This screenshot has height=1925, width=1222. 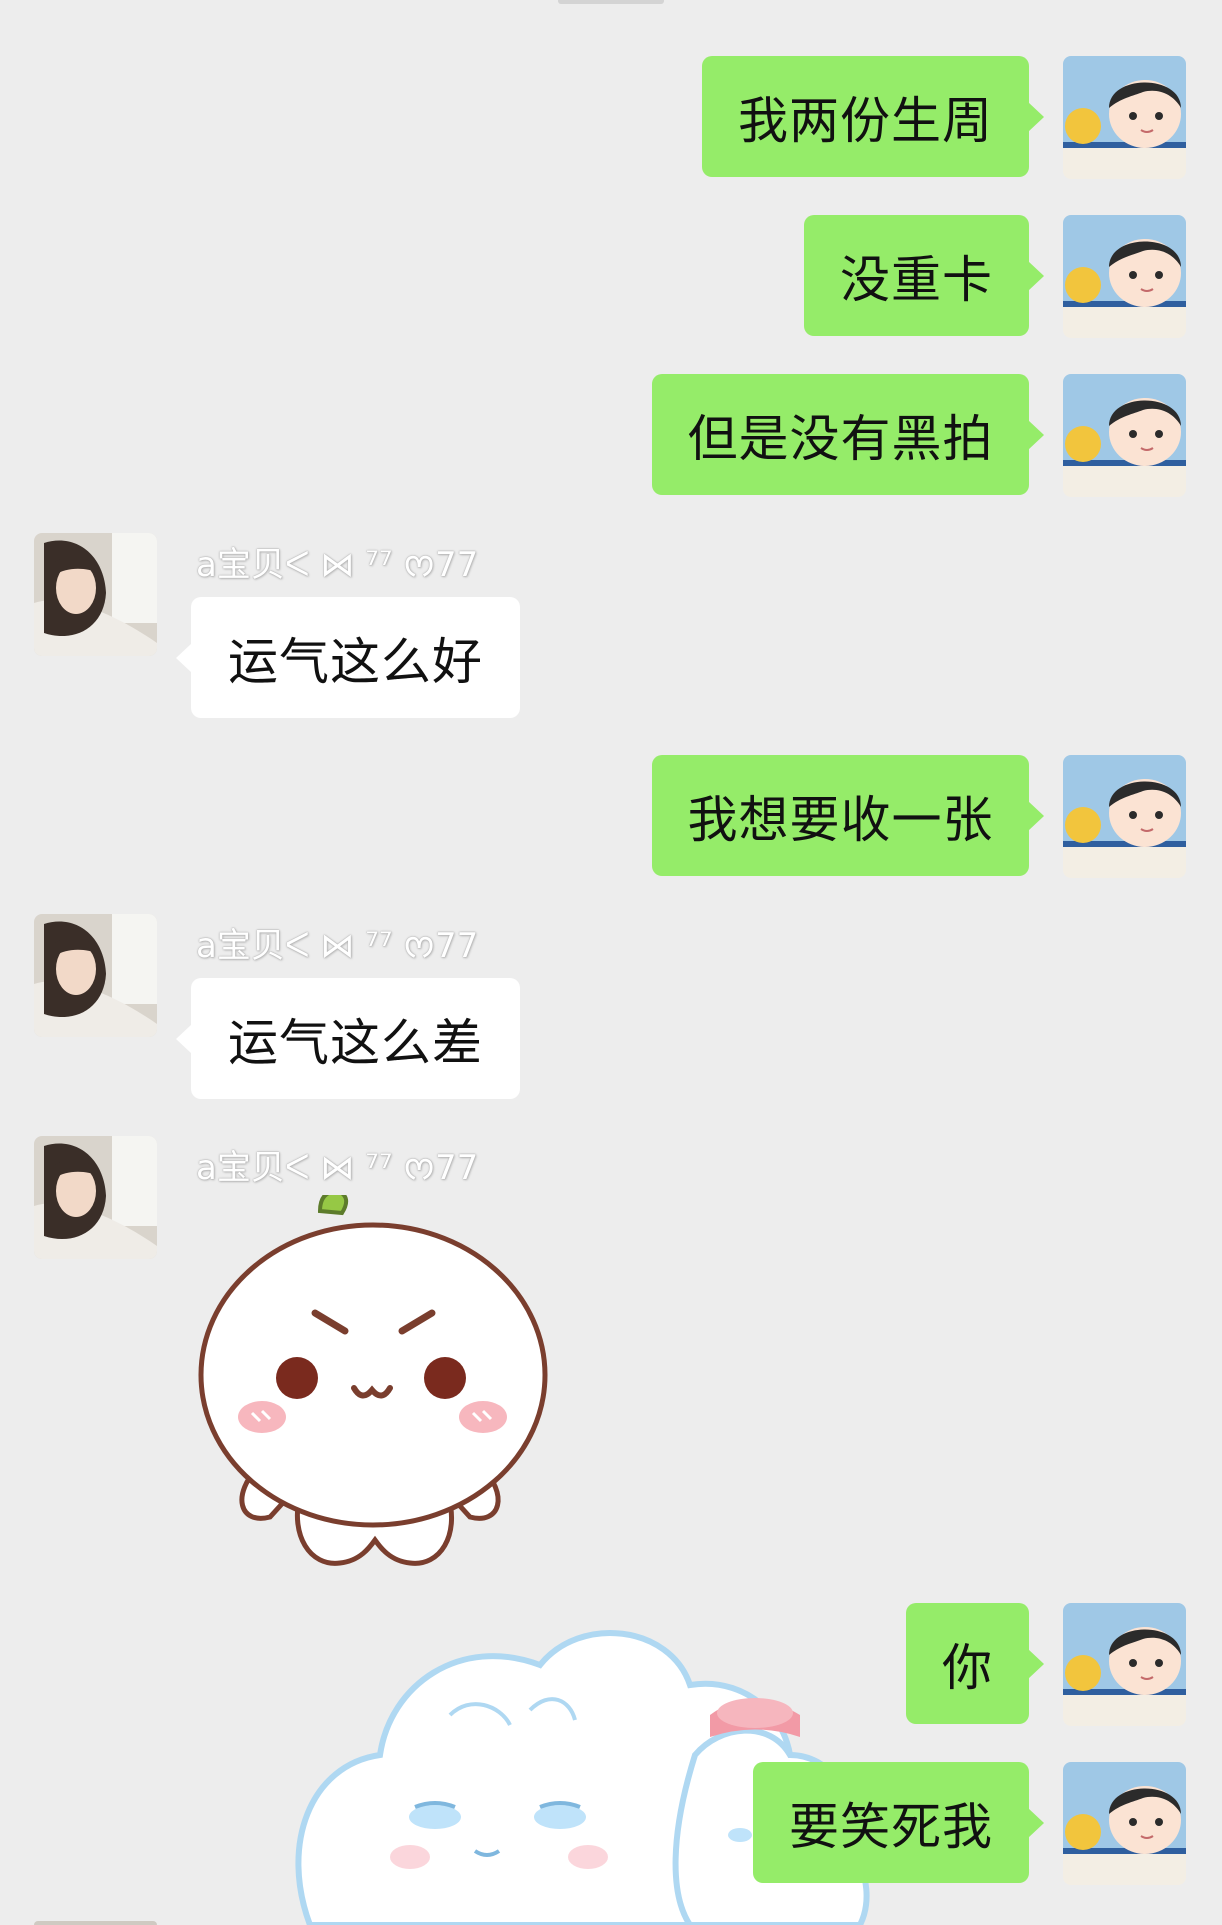 I want to click on message-bubble-outgoing: 我两份生周, so click(x=873, y=116).